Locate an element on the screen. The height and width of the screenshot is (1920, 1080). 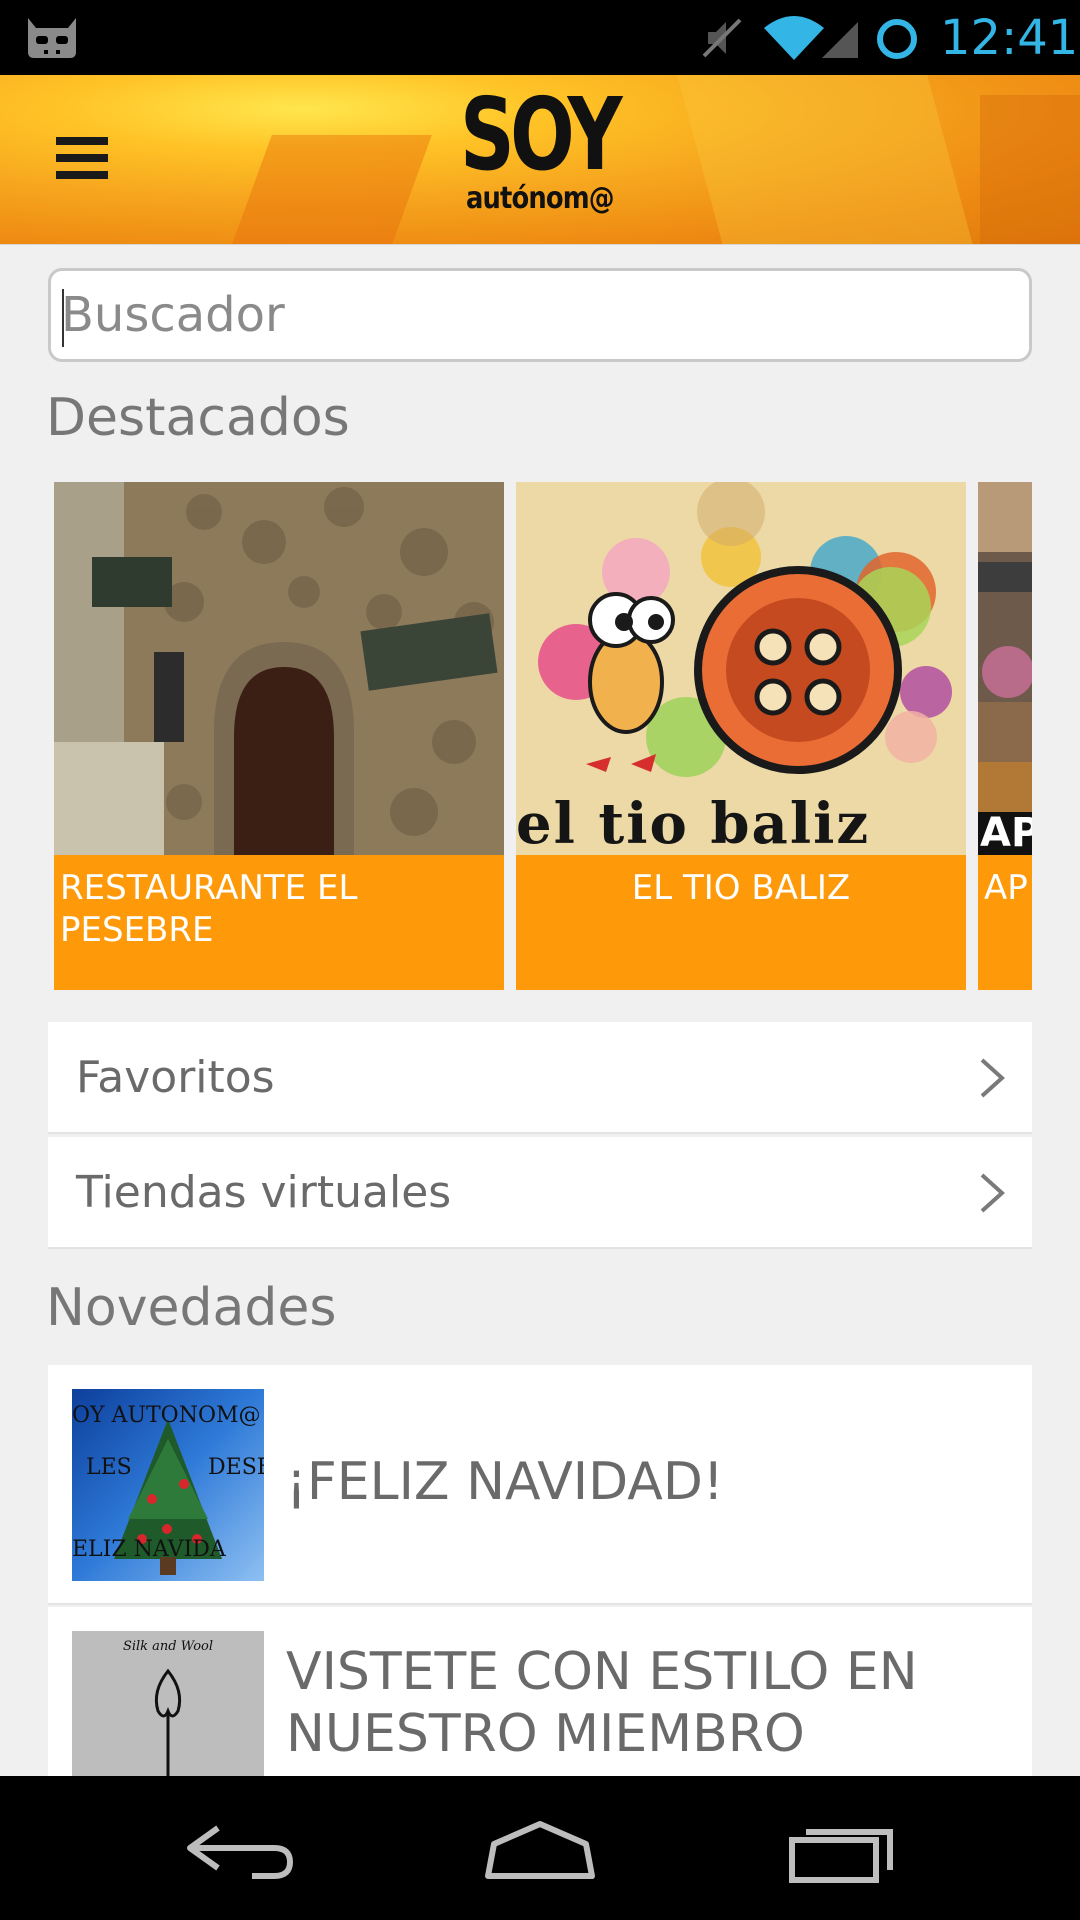
clock: 12:41 is located at coordinates (1009, 38).